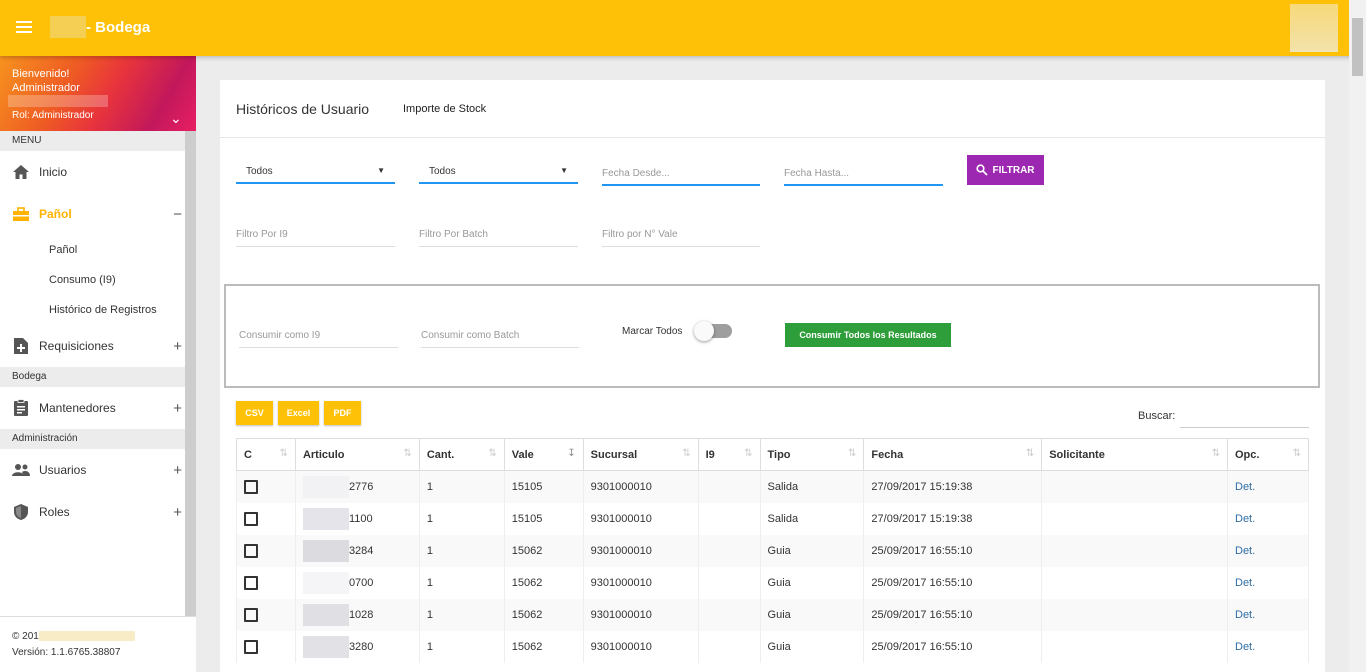 The width and height of the screenshot is (1366, 672). Describe the element at coordinates (1357, 47) in the screenshot. I see `page-scrollbar-thumb` at that location.